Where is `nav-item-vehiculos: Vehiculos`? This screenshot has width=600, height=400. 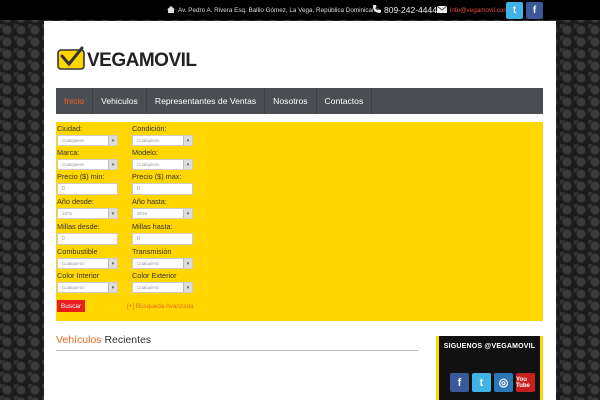 nav-item-vehiculos: Vehiculos is located at coordinates (120, 101).